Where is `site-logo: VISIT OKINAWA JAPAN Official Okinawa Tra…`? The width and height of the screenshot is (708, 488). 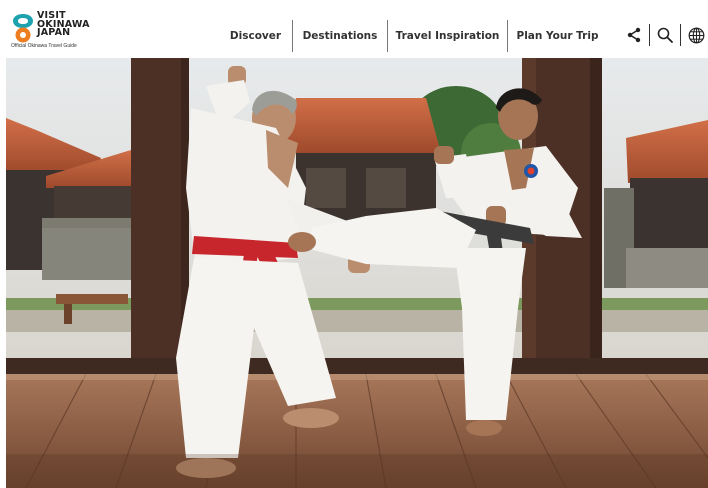
site-logo: VISIT OKINAWA JAPAN Official Okinawa Tra… is located at coordinates (56, 31).